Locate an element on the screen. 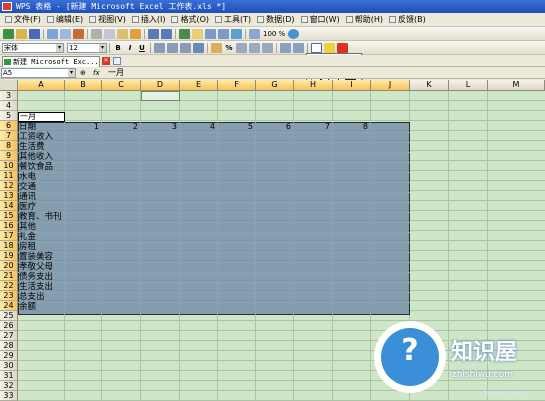  column-header-b: B is located at coordinates (83, 85).